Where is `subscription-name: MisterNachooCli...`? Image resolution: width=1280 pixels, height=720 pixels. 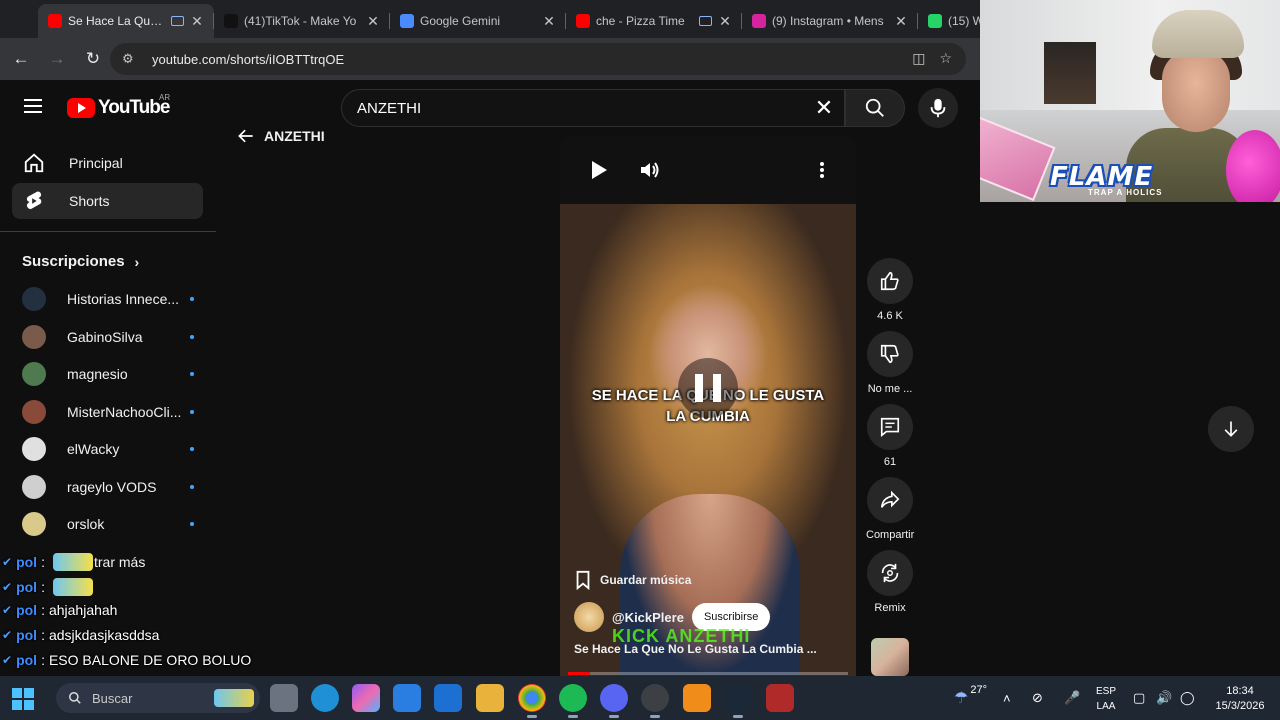 subscription-name: MisterNachooCli... is located at coordinates (124, 411).